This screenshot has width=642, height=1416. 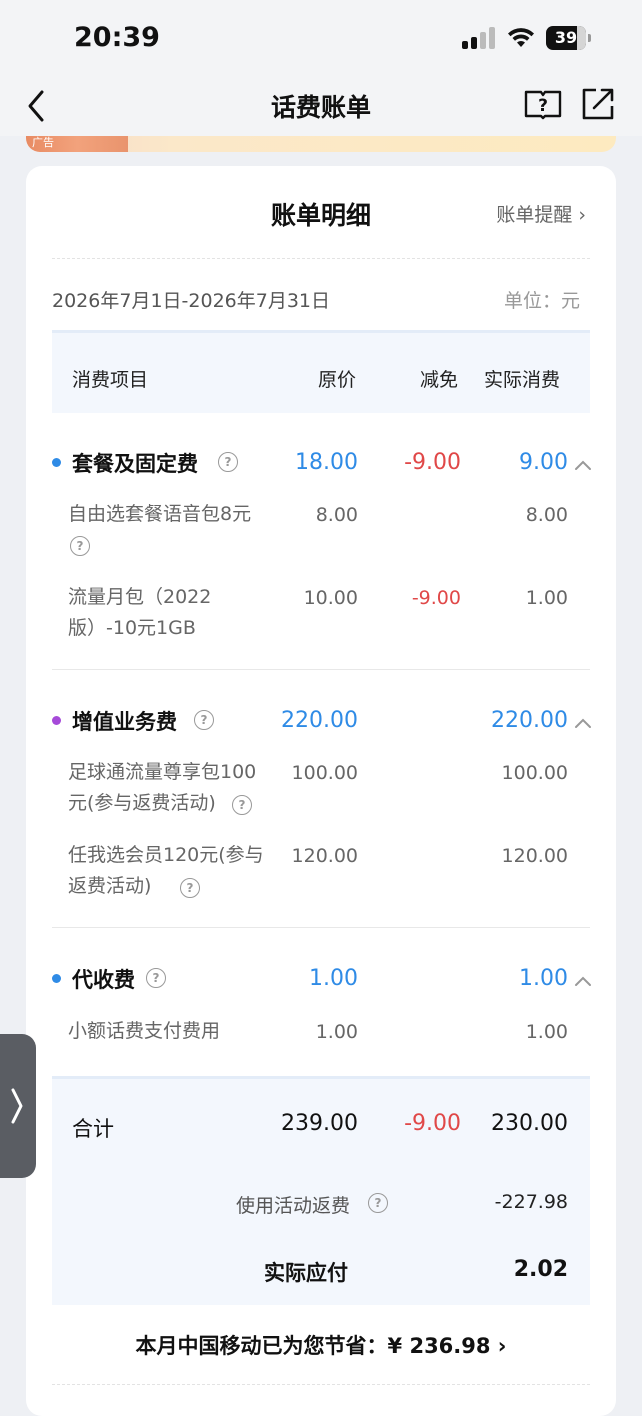 What do you see at coordinates (140, 612) in the screenshot?
I see `line-item-name: 流量月包（2022版）-10元1GB` at bounding box center [140, 612].